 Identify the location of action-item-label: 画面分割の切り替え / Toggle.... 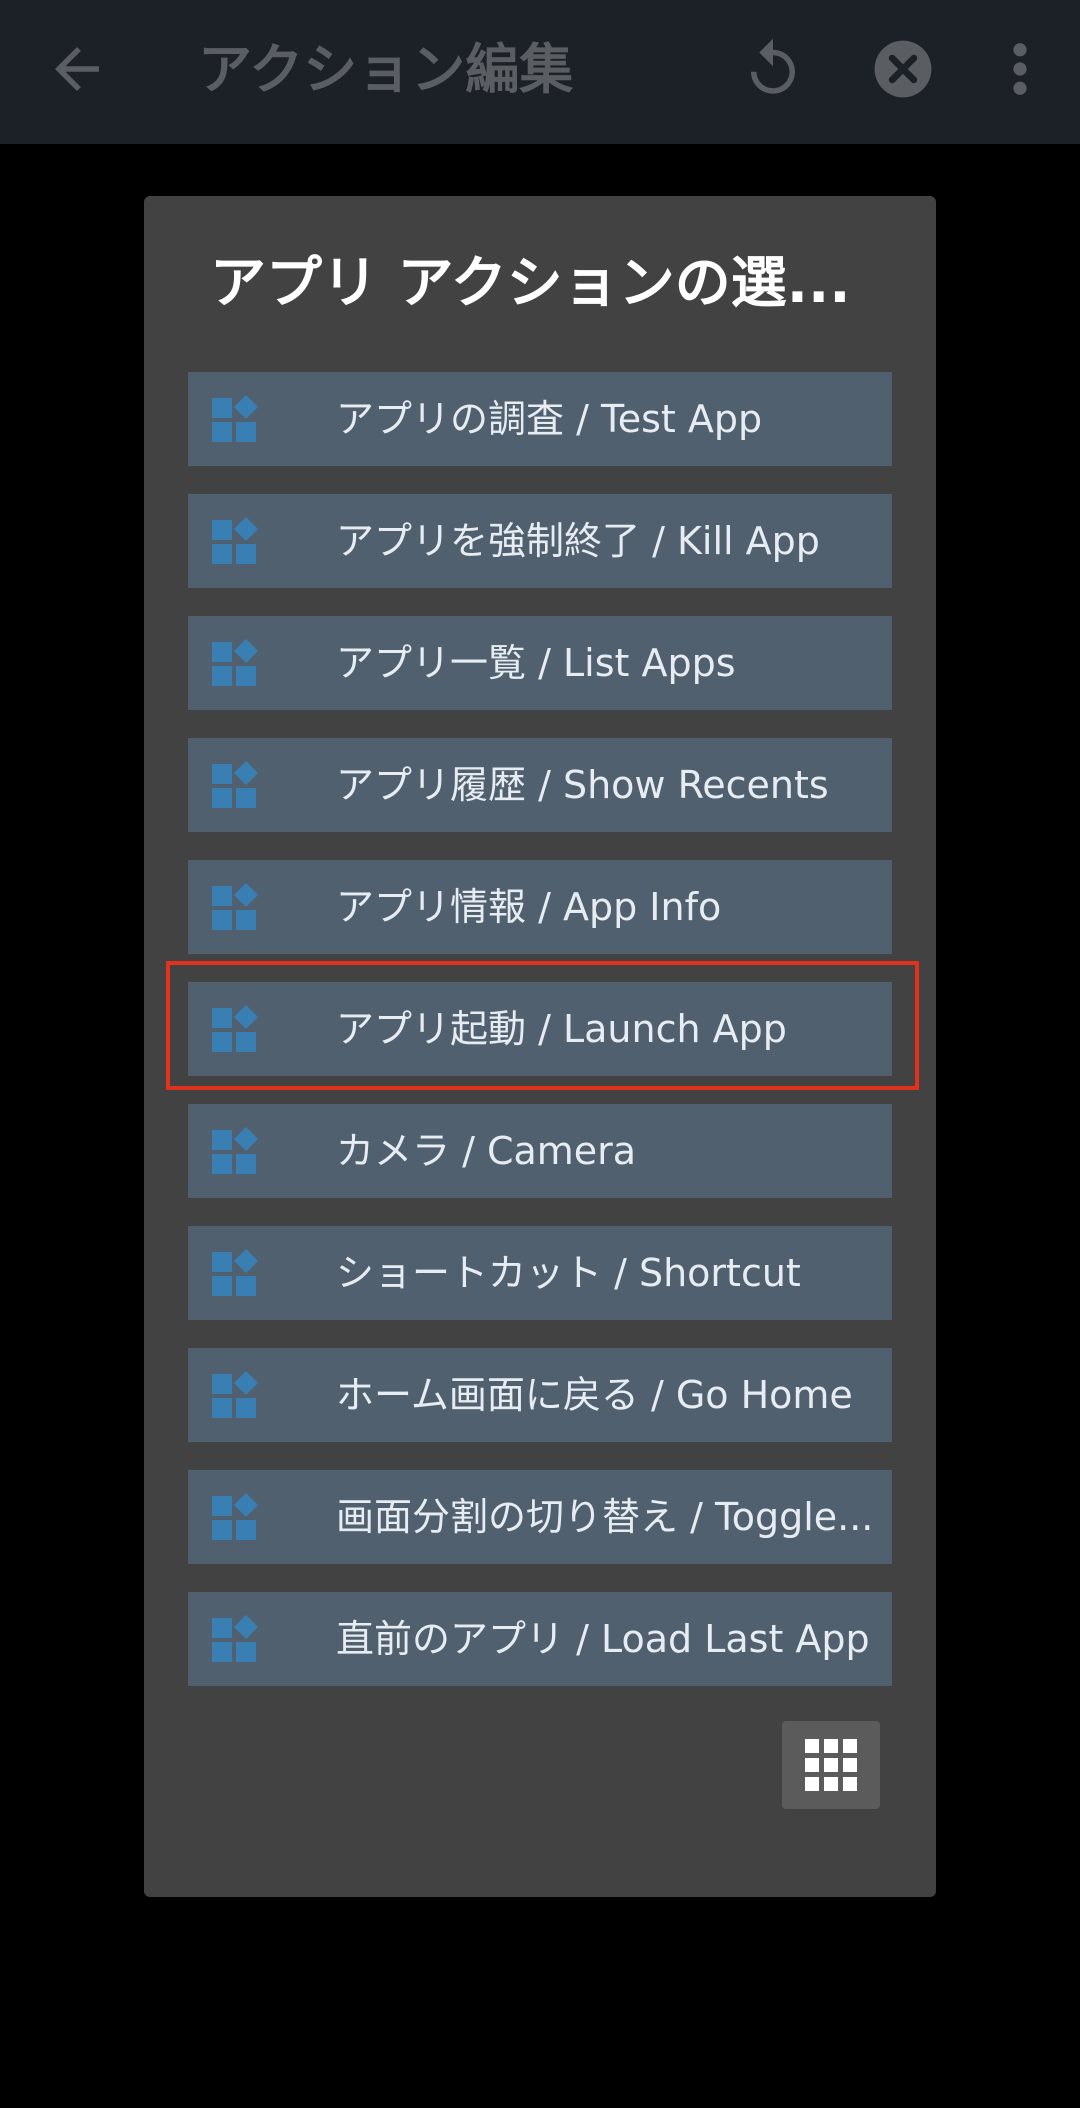
(605, 1517).